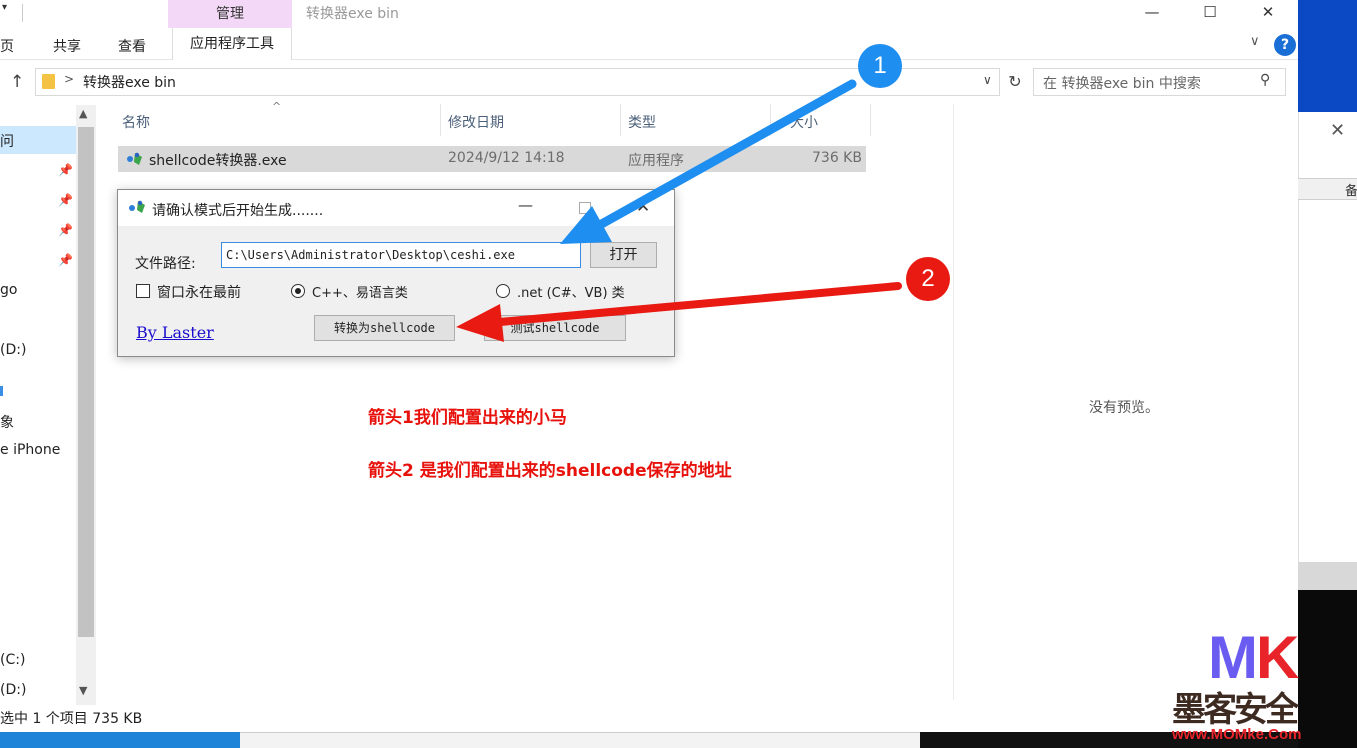  Describe the element at coordinates (467, 418) in the screenshot. I see `annotation-note-1: 箭头1我们配置出来的小马` at that location.